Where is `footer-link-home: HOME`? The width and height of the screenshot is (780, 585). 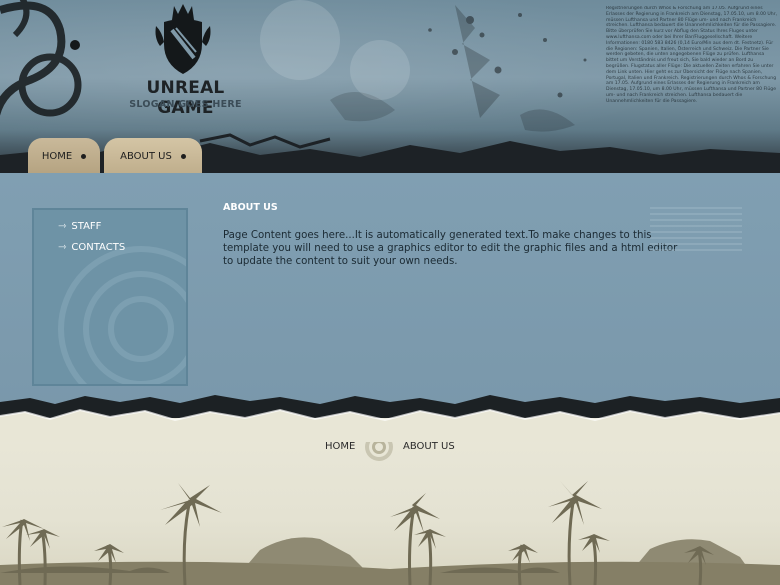
footer-link-home: HOME is located at coordinates (340, 446).